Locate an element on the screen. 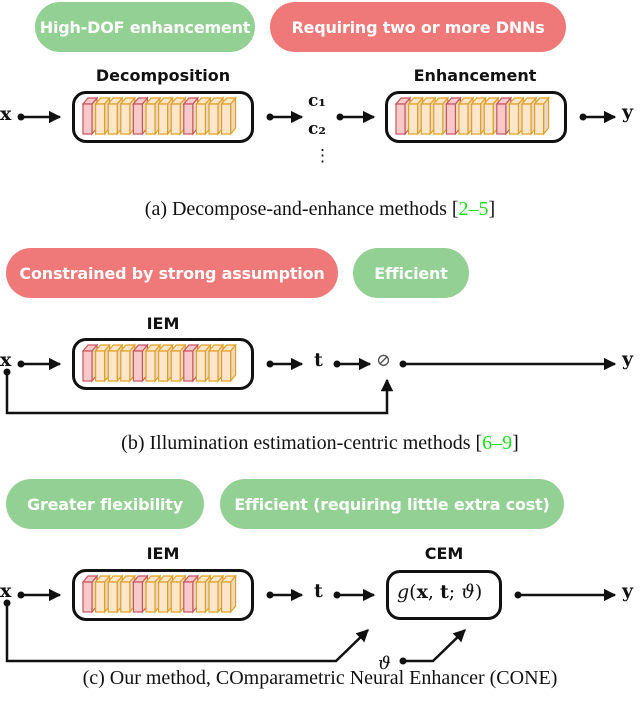 This screenshot has width=640, height=720. skip-connection-x-to-cem is located at coordinates (187, 633).